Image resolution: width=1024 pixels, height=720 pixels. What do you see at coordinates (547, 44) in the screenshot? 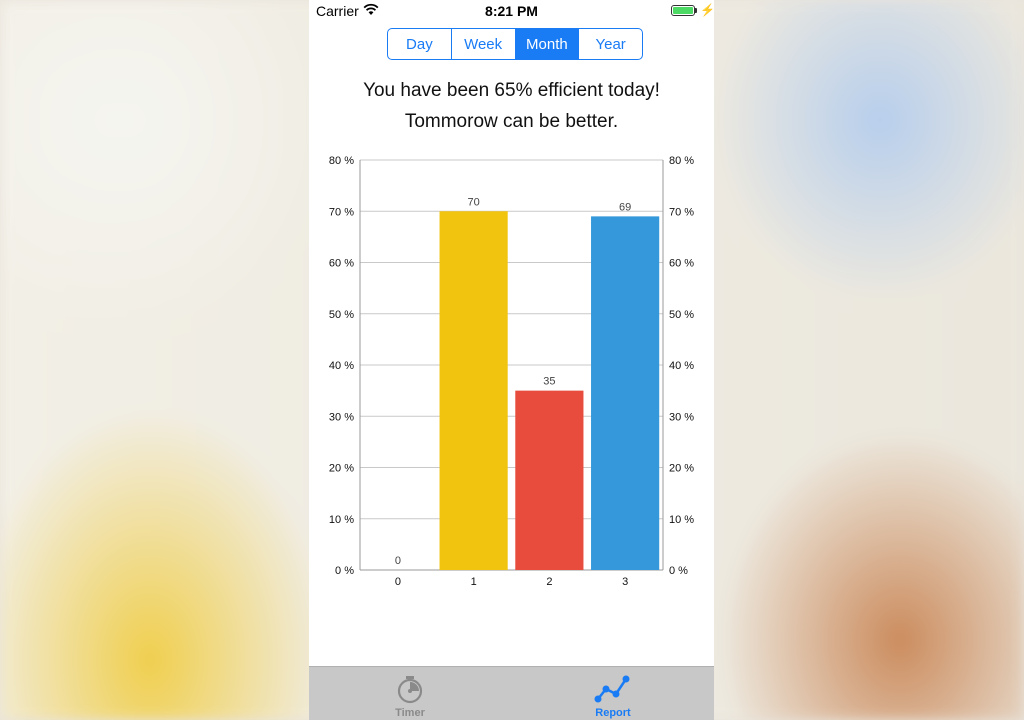
I see `segment-month: Month` at bounding box center [547, 44].